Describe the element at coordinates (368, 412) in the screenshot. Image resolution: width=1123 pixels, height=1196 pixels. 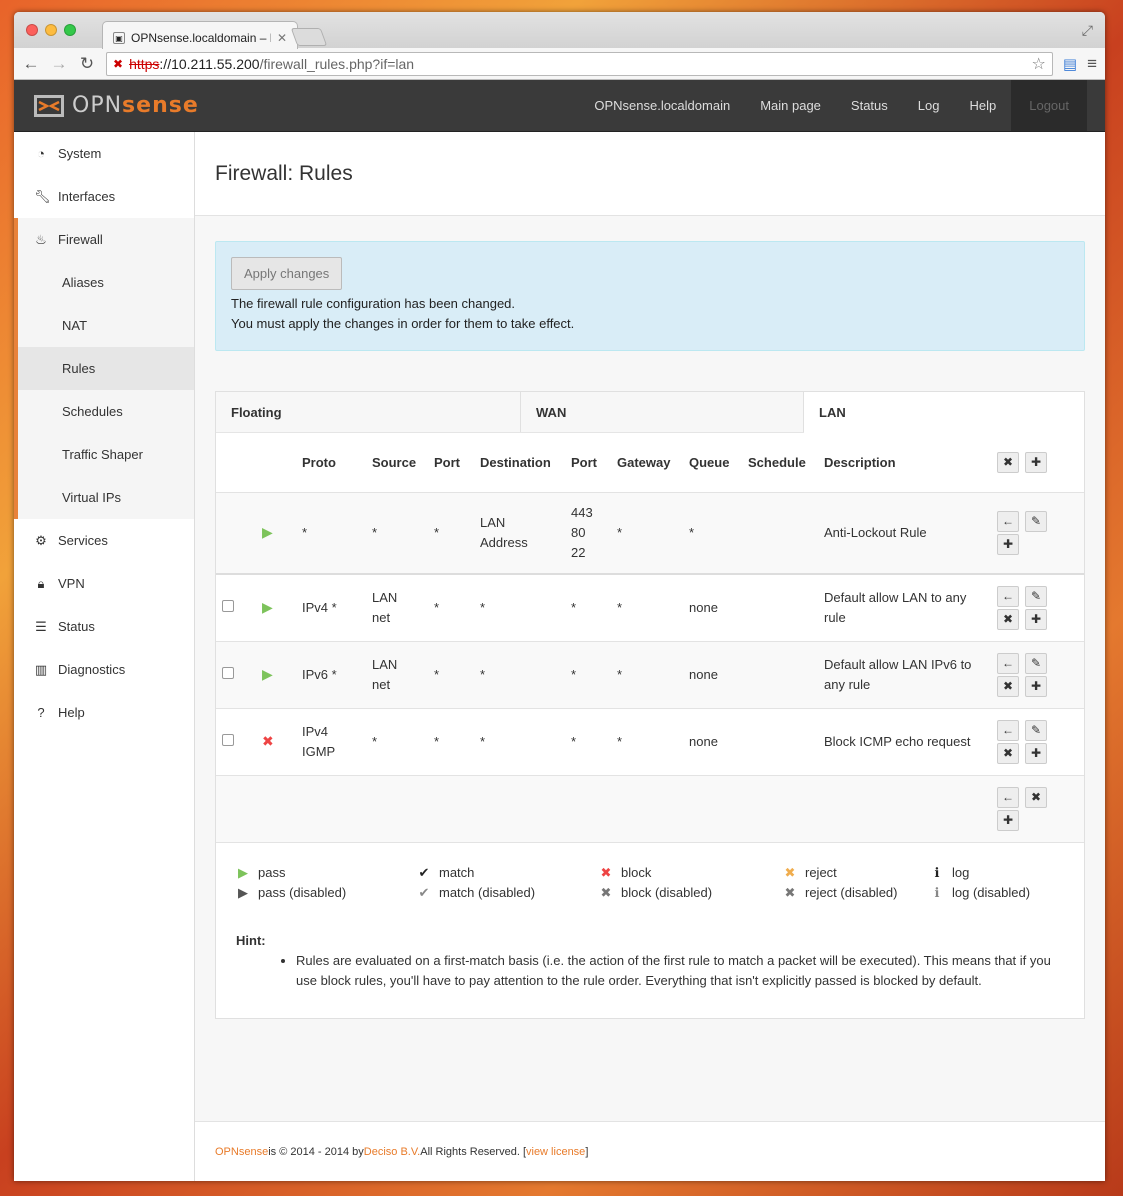
I see `tab-floating: Floating` at that location.